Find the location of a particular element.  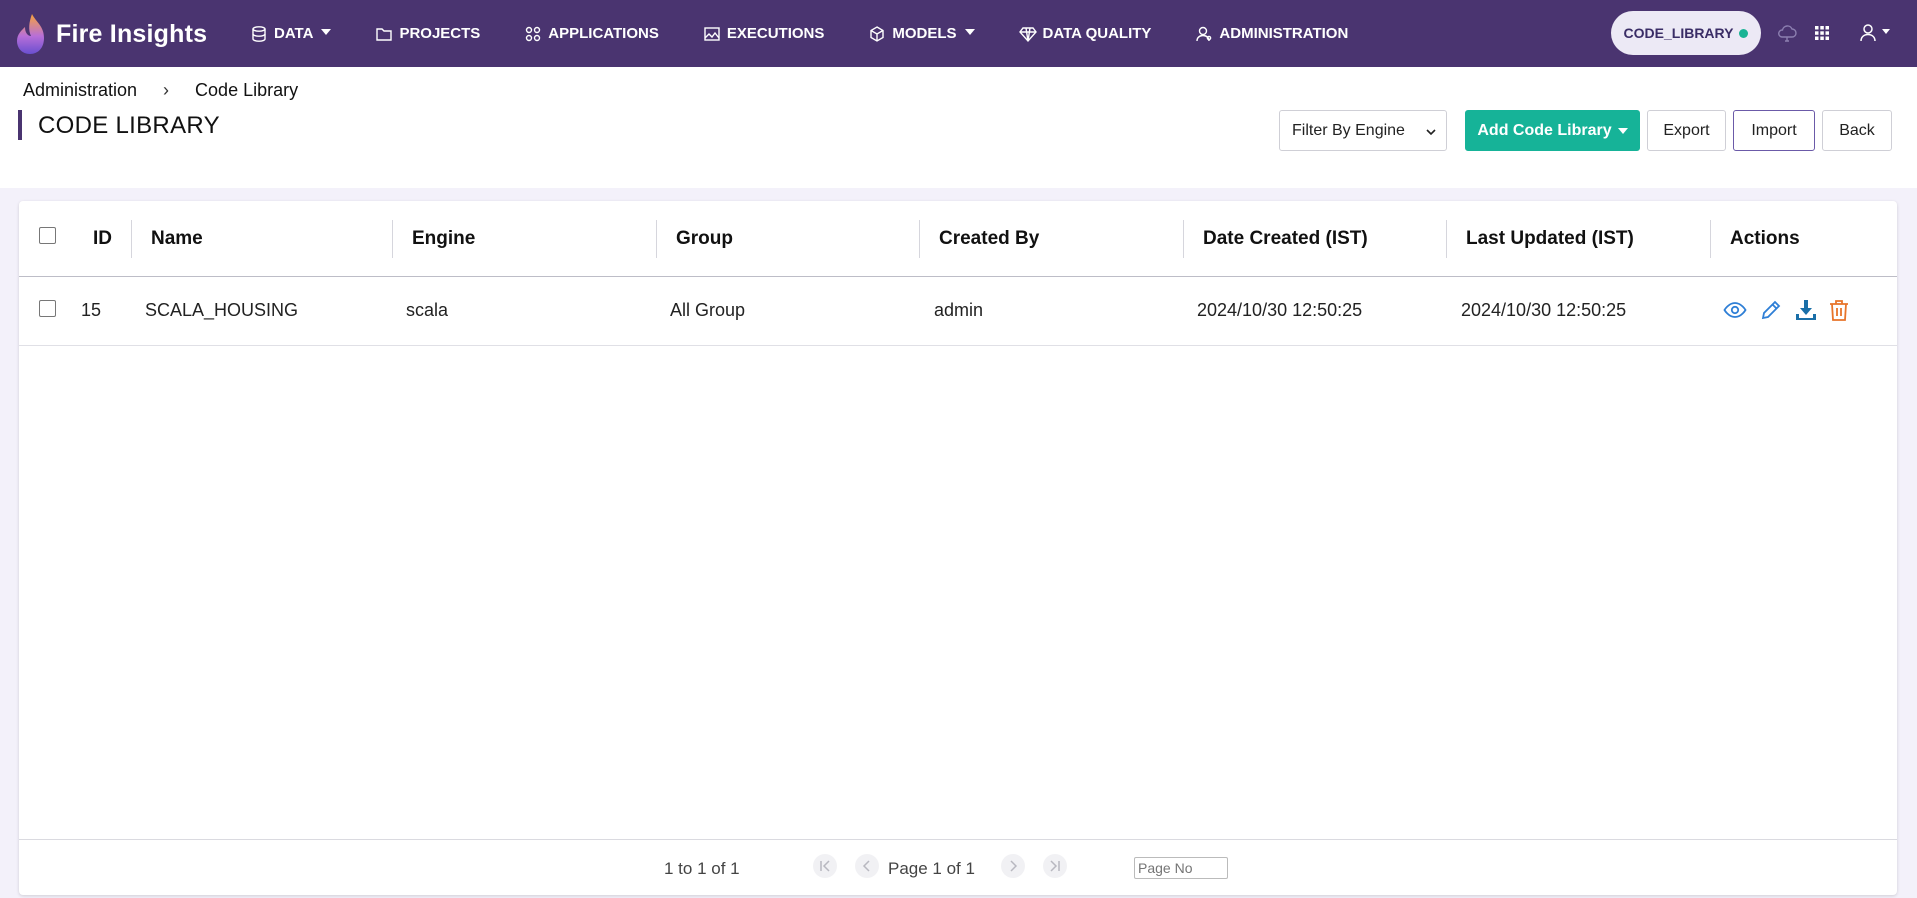

nav-item-executions: EXECUTIONS is located at coordinates (764, 34).